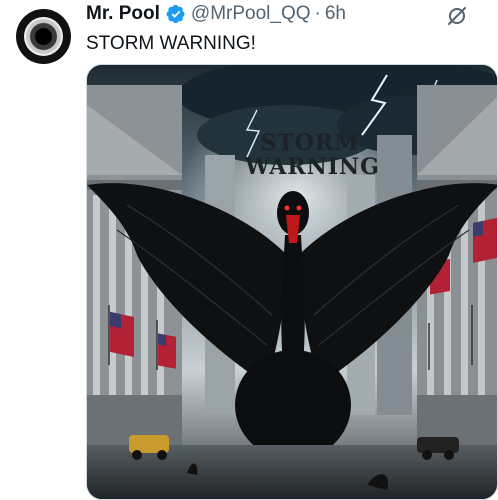 This screenshot has height=500, width=498. Describe the element at coordinates (251, 14) in the screenshot. I see `author-handle: @MrPool_QQ` at that location.